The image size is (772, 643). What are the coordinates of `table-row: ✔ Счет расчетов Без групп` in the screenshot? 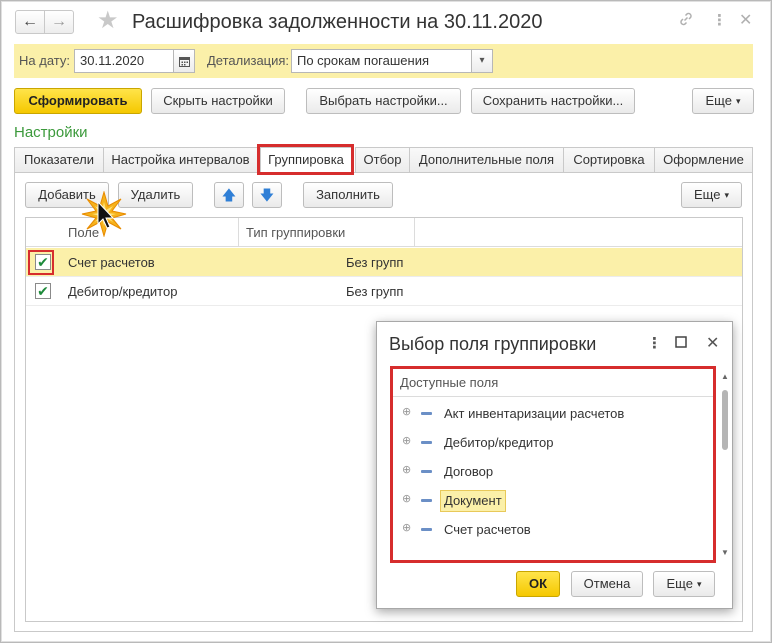 It's located at (384, 262).